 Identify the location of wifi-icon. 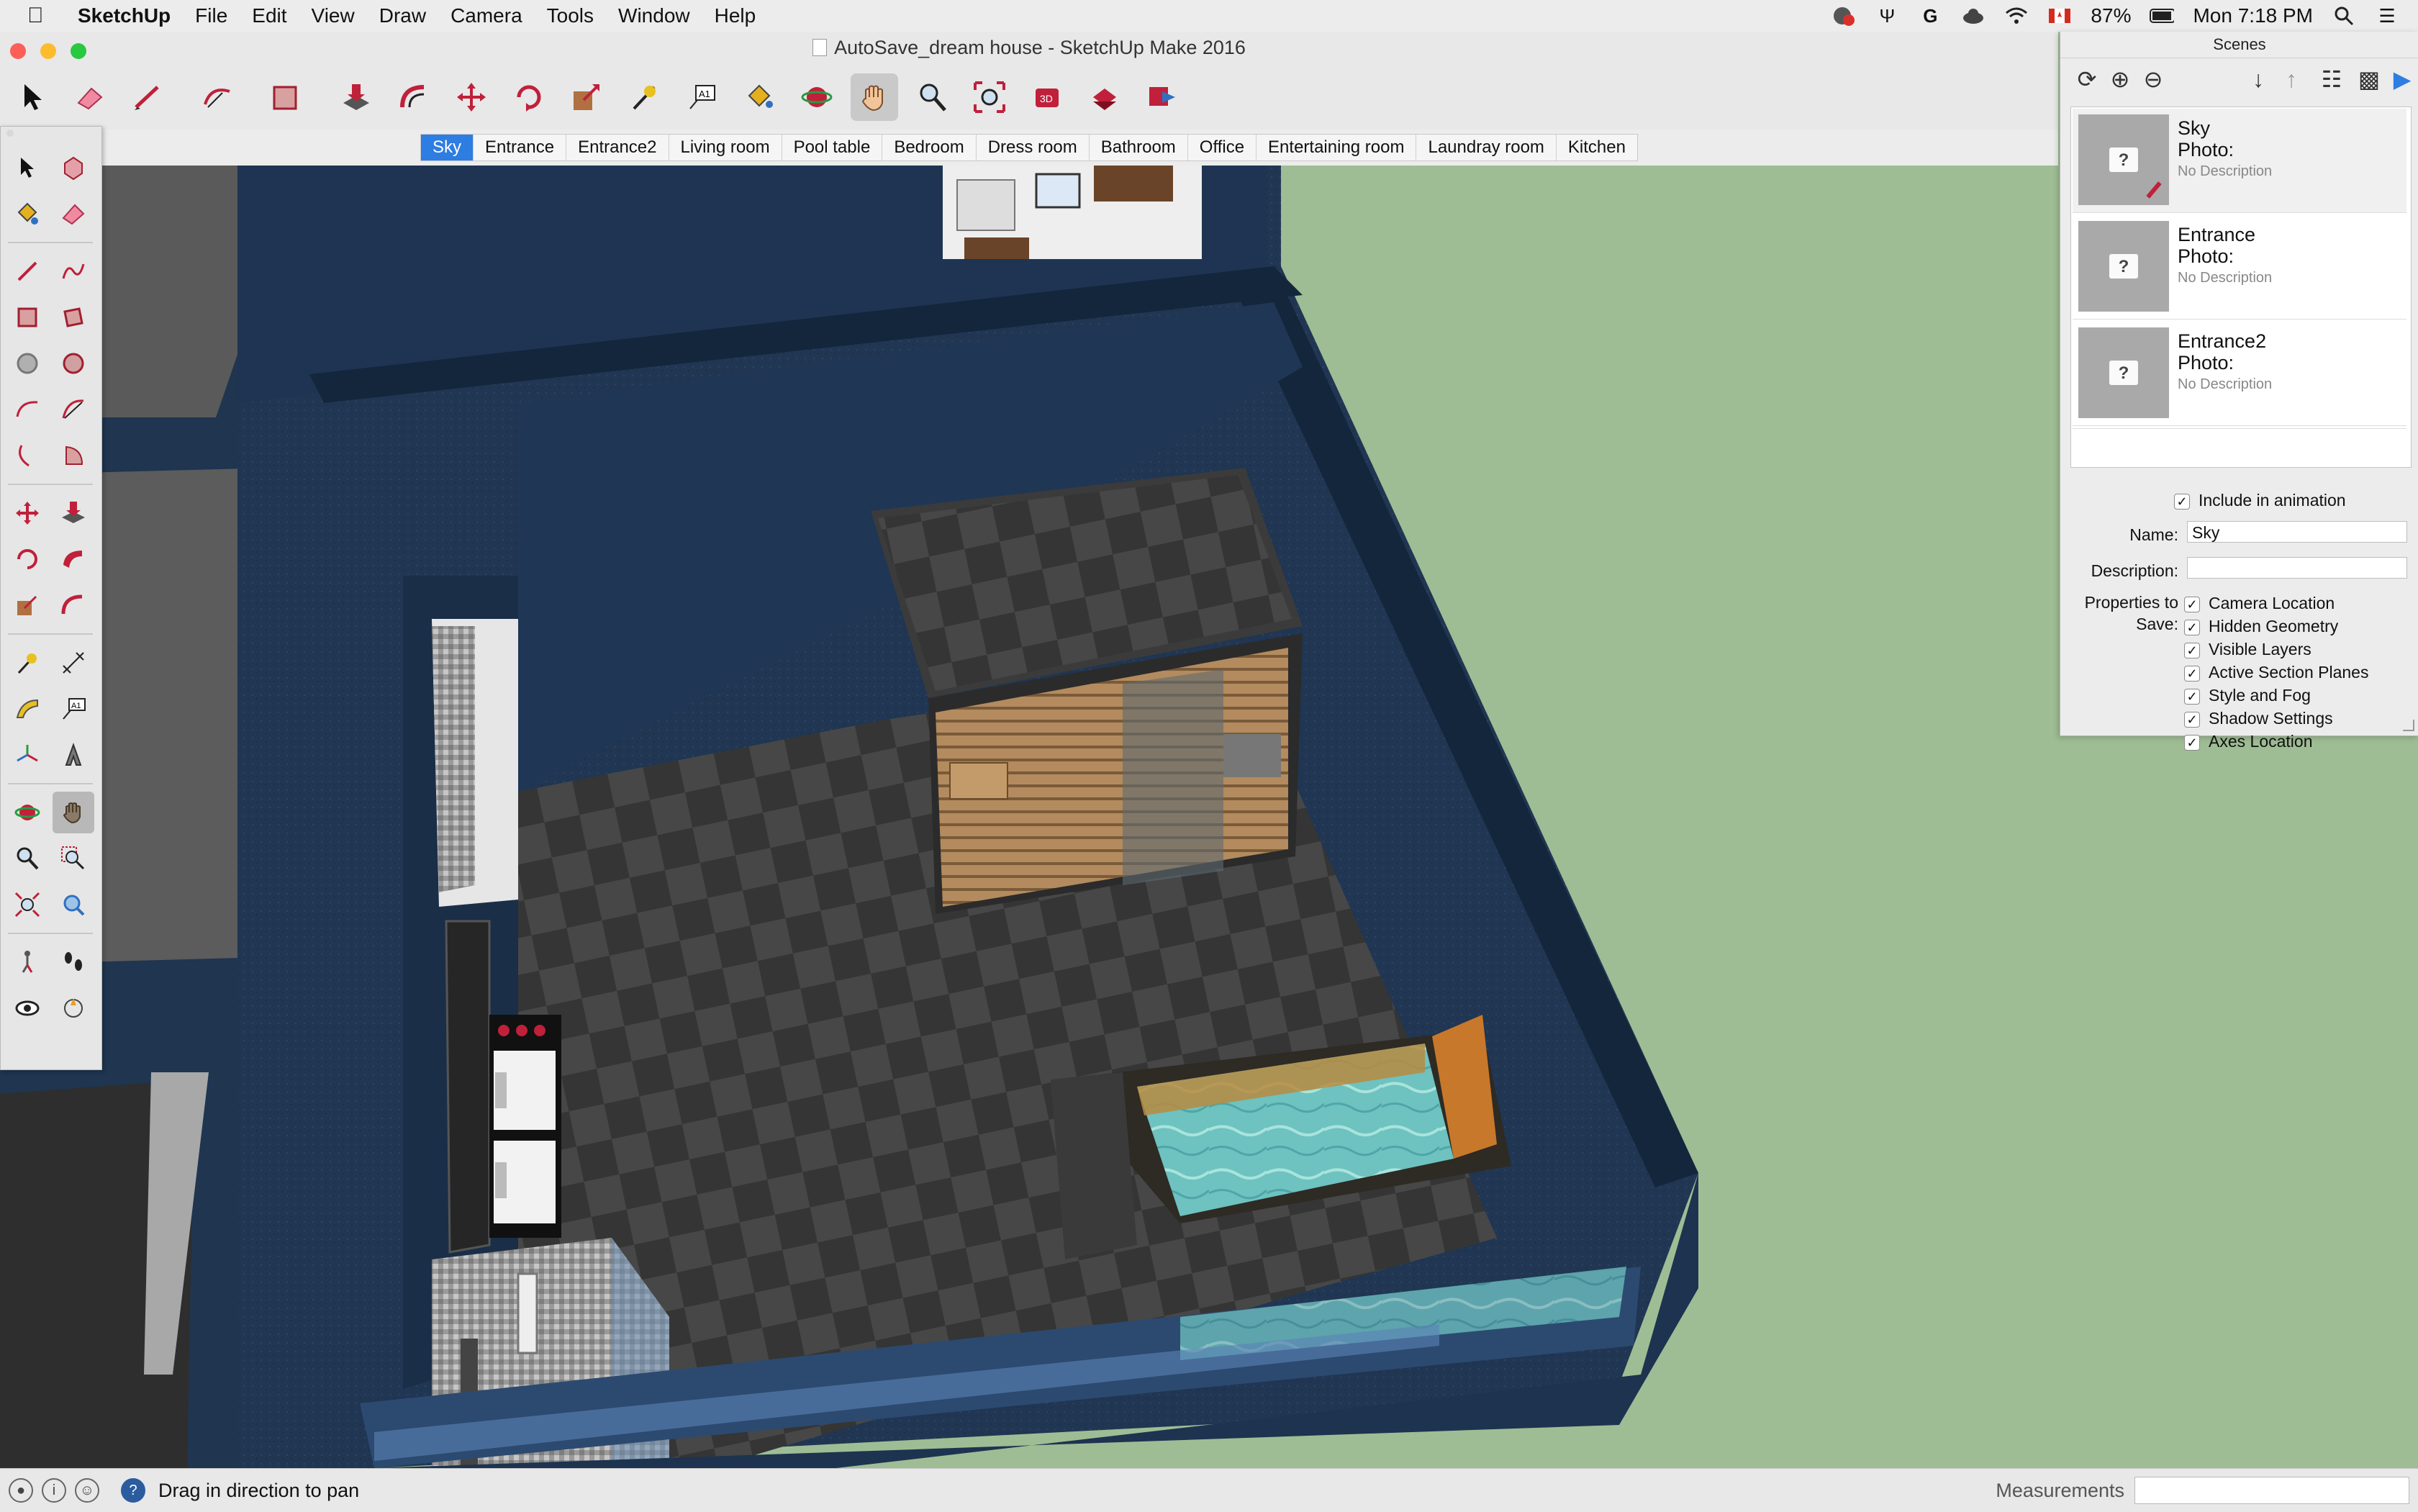
(2016, 16).